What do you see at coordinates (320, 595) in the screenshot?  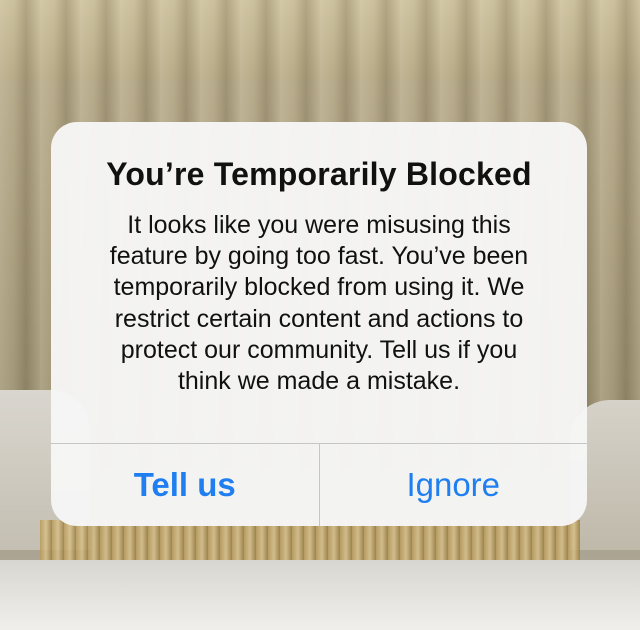 I see `floor` at bounding box center [320, 595].